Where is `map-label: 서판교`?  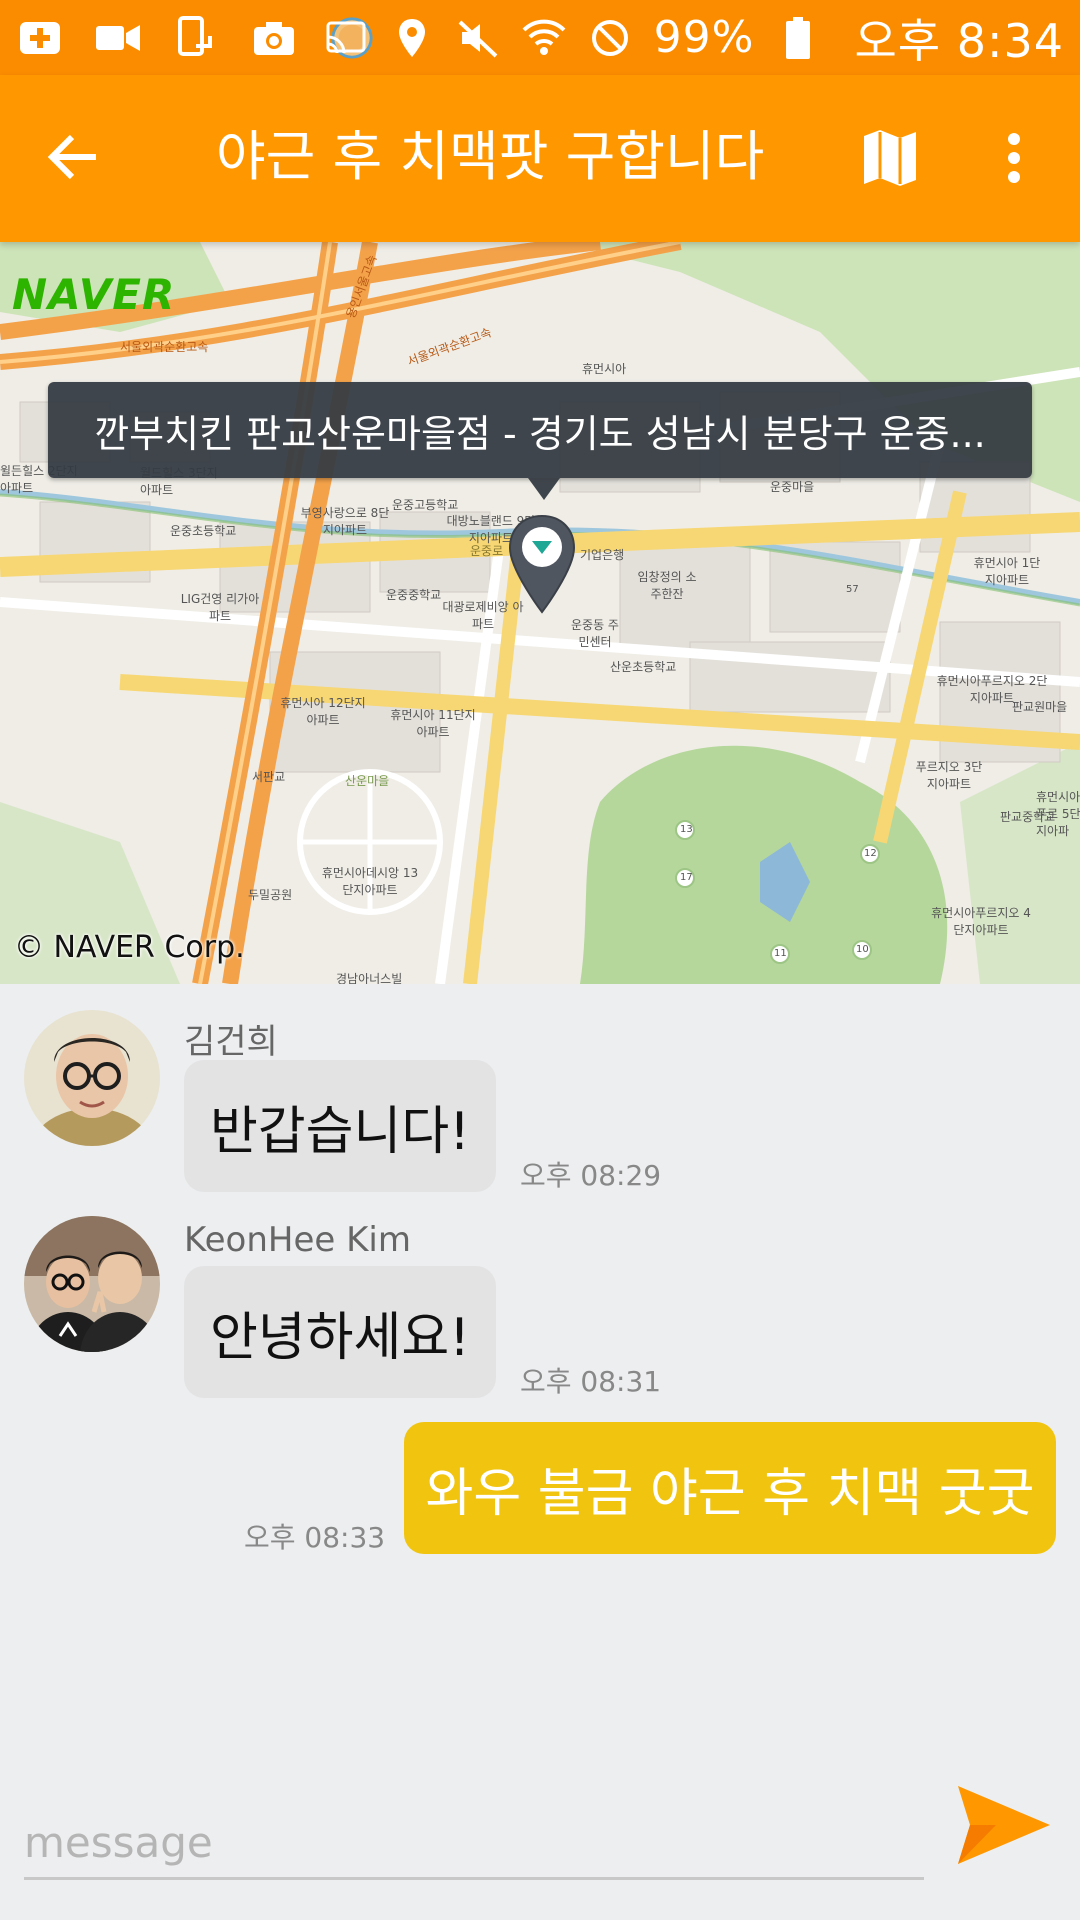 map-label: 서판교 is located at coordinates (269, 777).